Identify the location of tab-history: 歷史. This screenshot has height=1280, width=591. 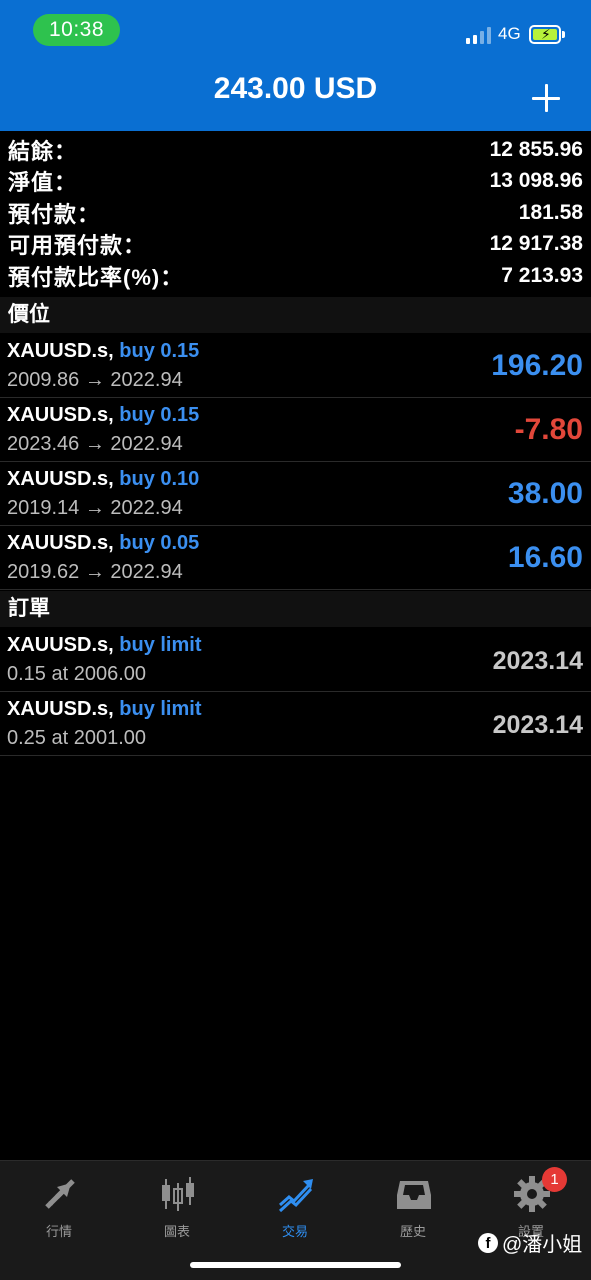
(413, 1206).